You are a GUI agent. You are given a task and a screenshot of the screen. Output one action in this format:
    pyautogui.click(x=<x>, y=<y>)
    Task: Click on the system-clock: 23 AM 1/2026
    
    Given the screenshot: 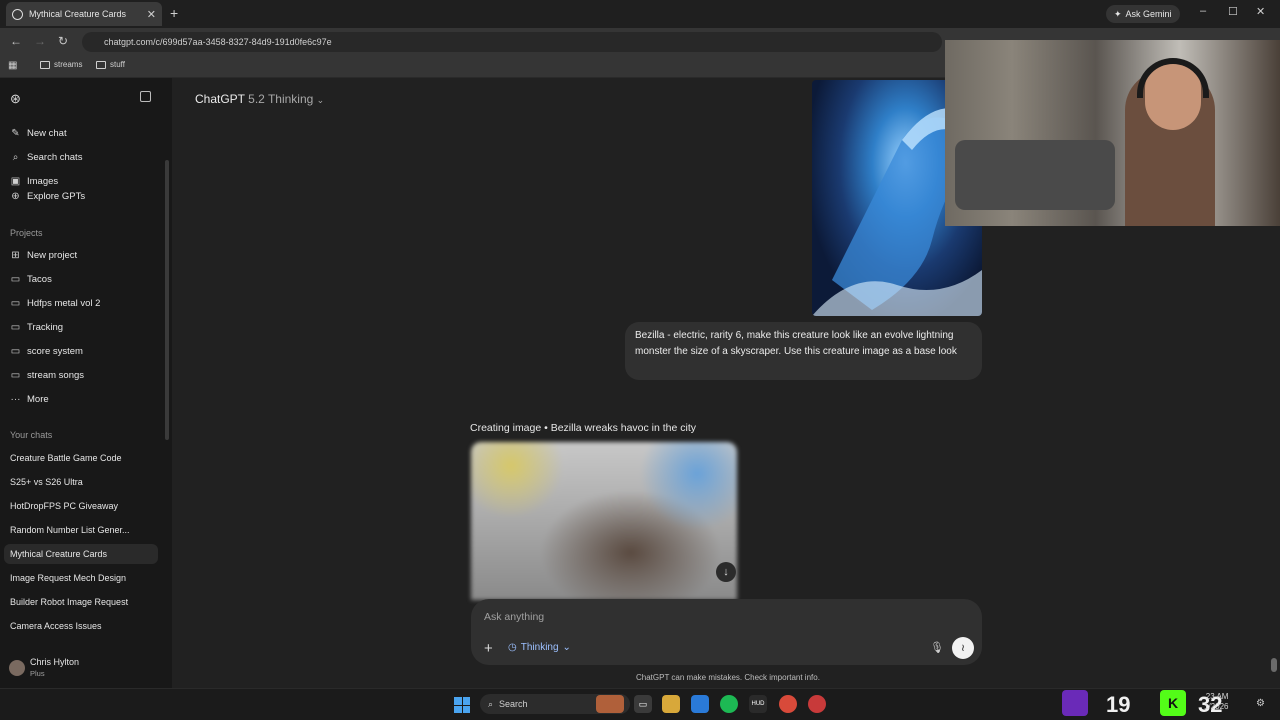 What is the action you would take?
    pyautogui.click(x=1216, y=702)
    